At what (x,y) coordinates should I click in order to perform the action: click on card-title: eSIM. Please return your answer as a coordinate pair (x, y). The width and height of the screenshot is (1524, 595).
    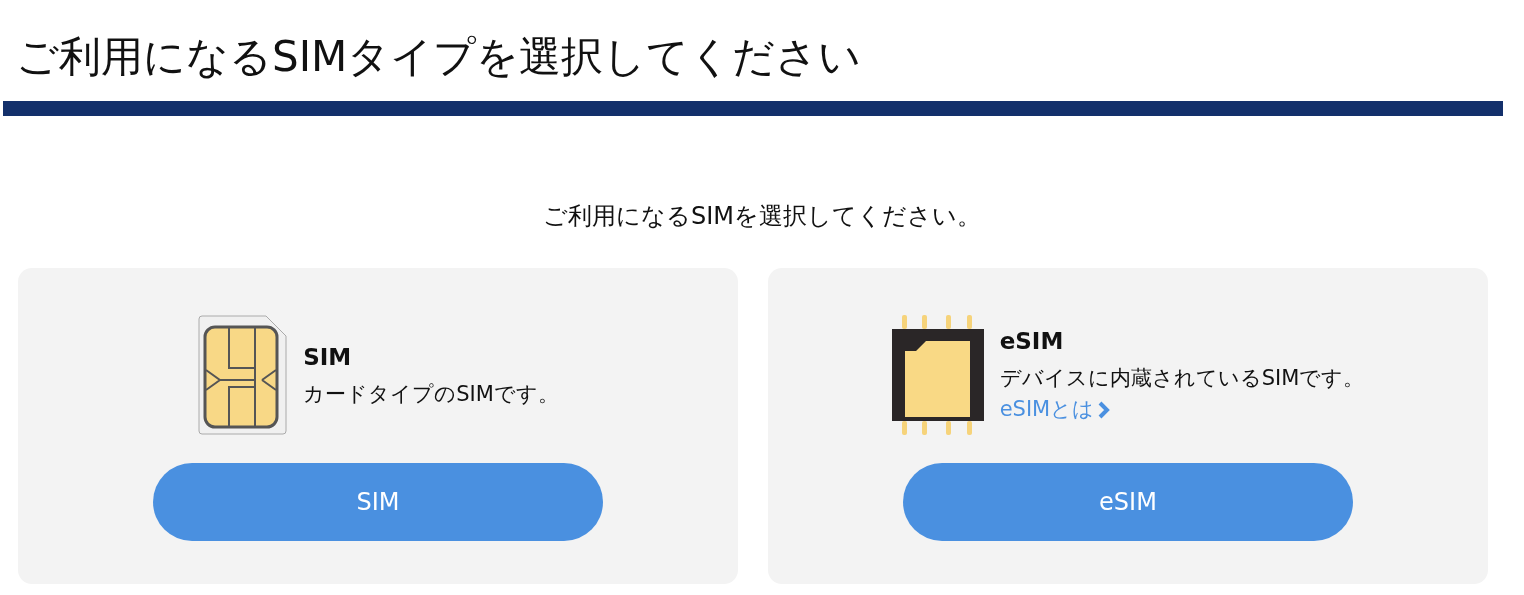
    Looking at the image, I should click on (1032, 342).